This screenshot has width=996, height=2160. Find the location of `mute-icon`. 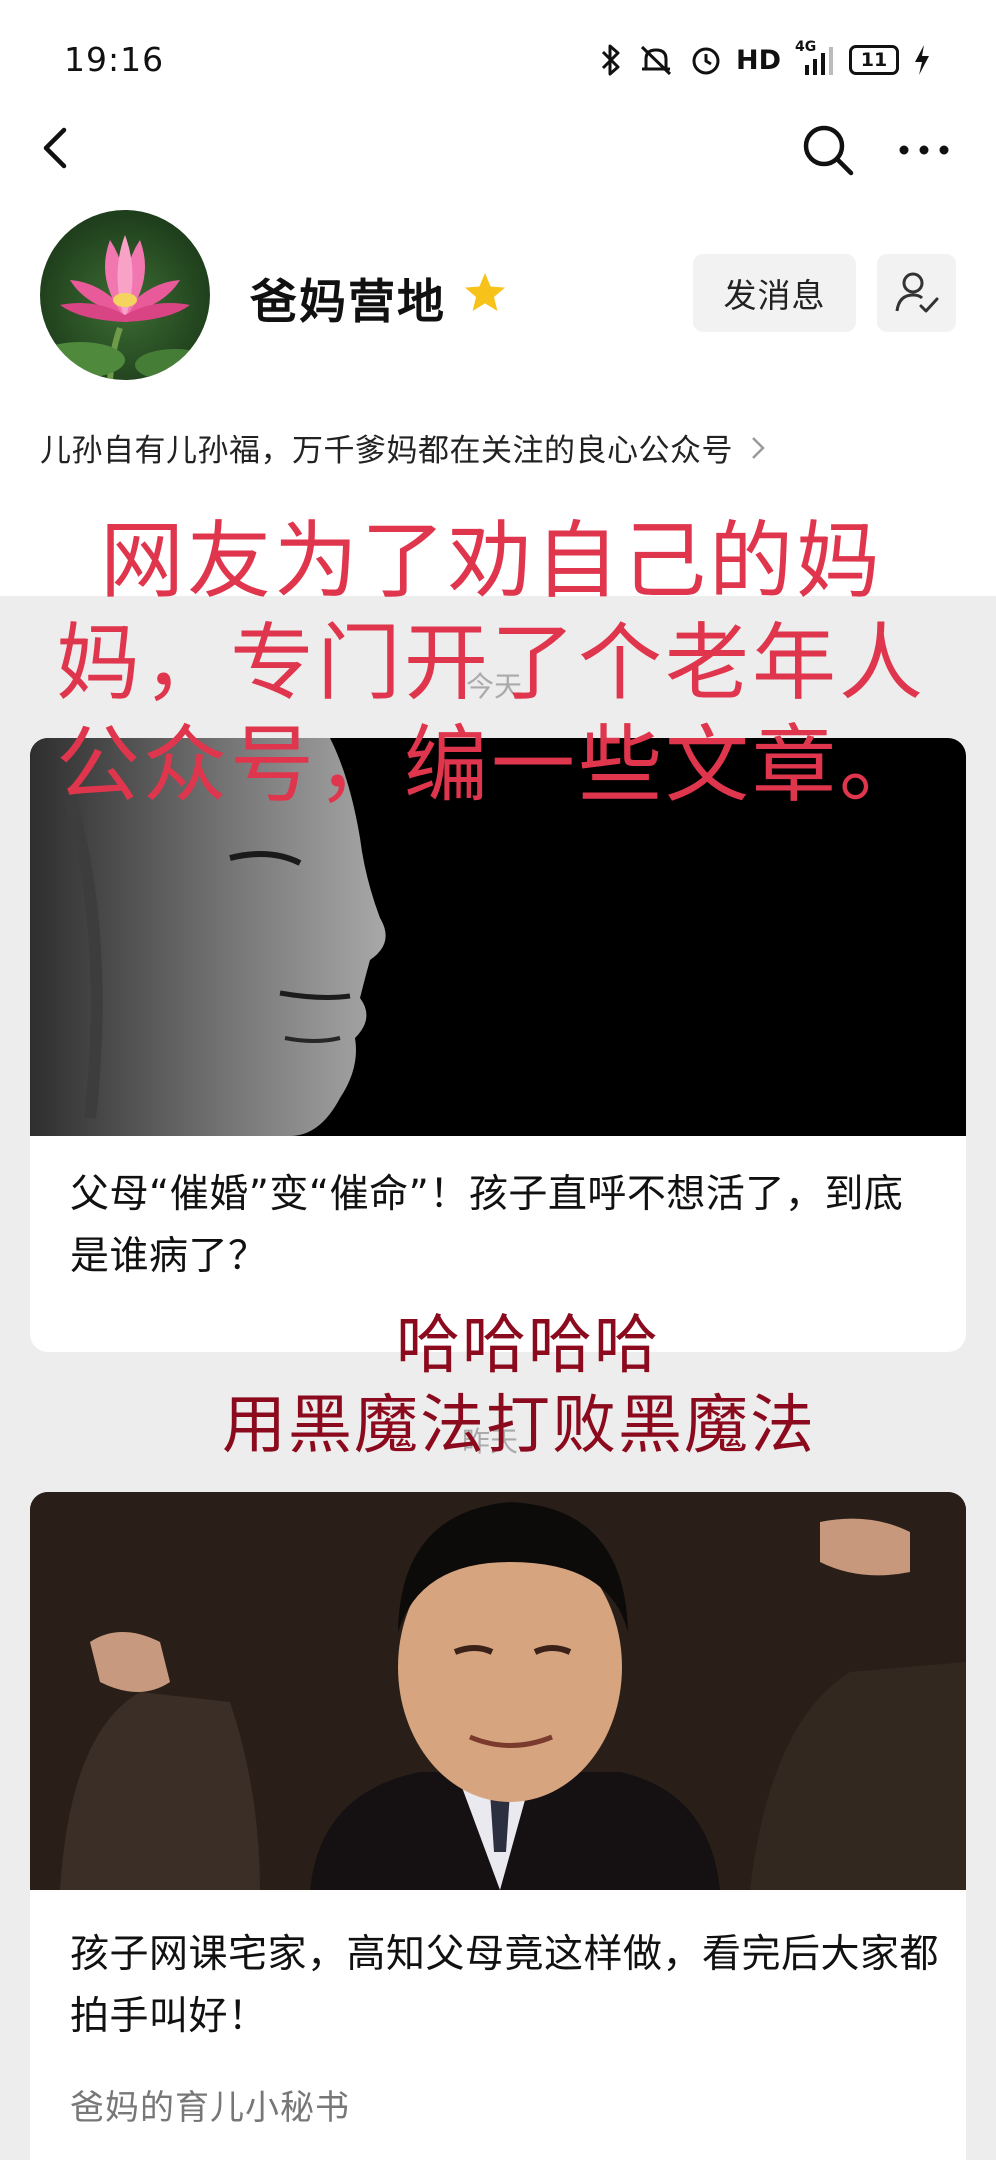

mute-icon is located at coordinates (656, 60).